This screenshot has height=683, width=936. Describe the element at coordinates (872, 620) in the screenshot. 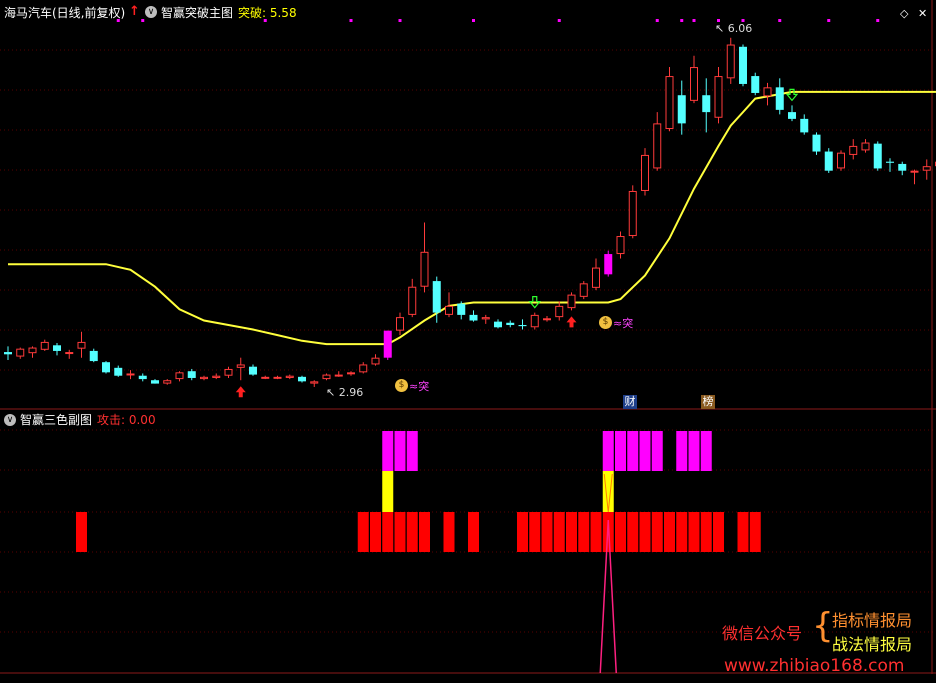

I see `watermark-name-1: 指标情报局` at that location.